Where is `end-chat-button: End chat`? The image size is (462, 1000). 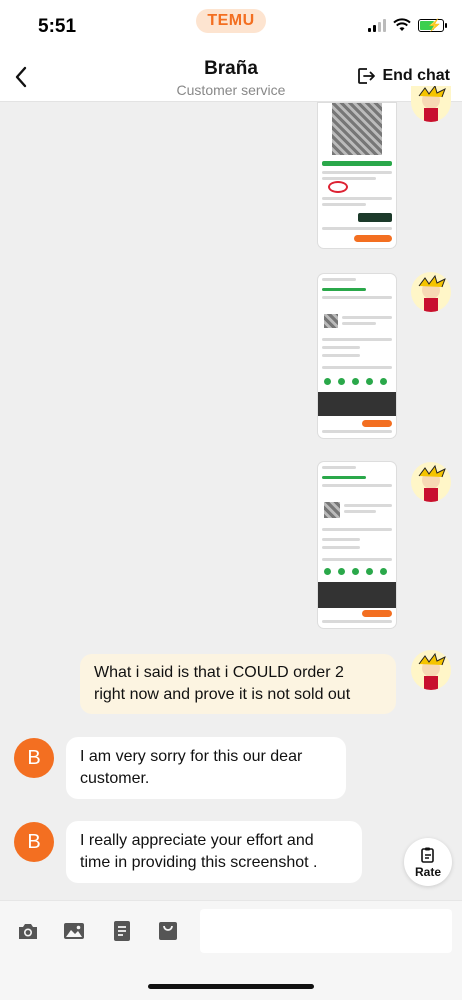 end-chat-button: End chat is located at coordinates (403, 76).